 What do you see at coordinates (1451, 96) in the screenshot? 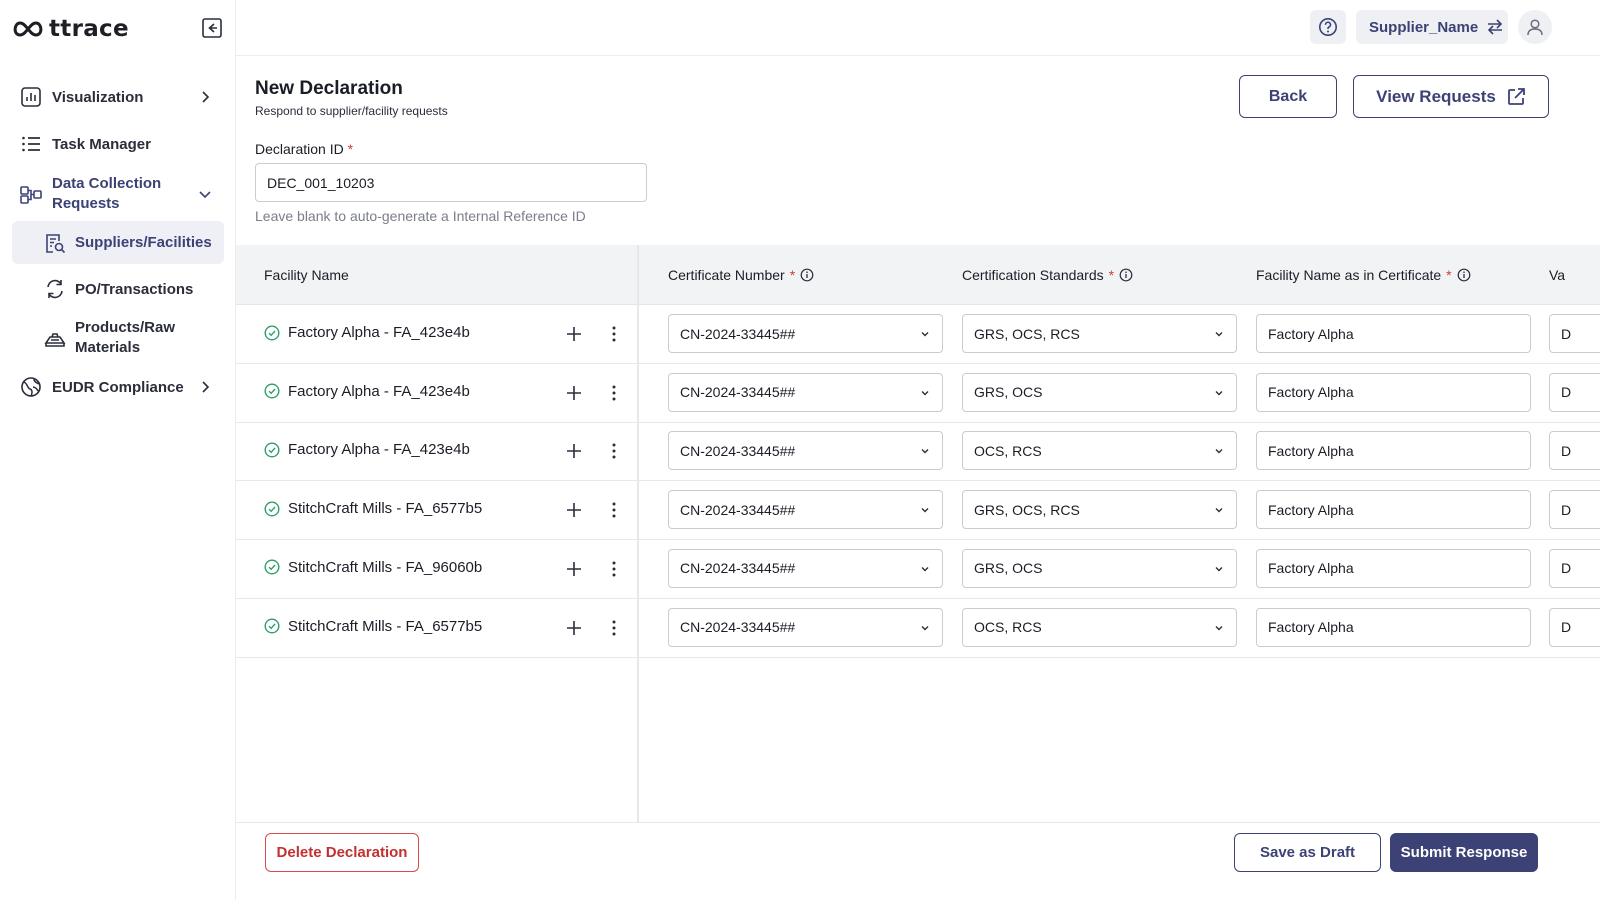
I see `view-requests-button: View Requests` at bounding box center [1451, 96].